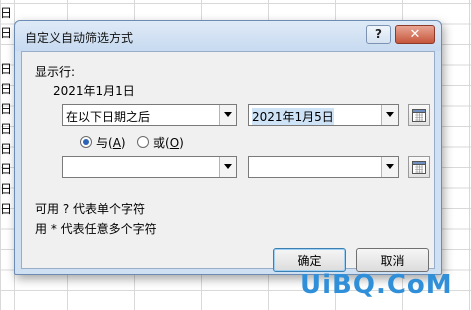 This screenshot has height=310, width=471. I want to click on watermark-logo: UiBQ.CoM, so click(376, 285).